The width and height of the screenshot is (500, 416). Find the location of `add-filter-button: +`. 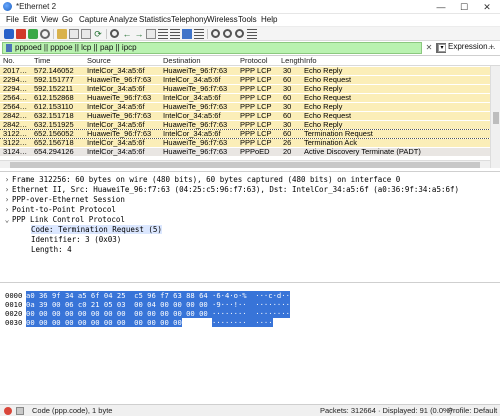

add-filter-button: + is located at coordinates (491, 47).